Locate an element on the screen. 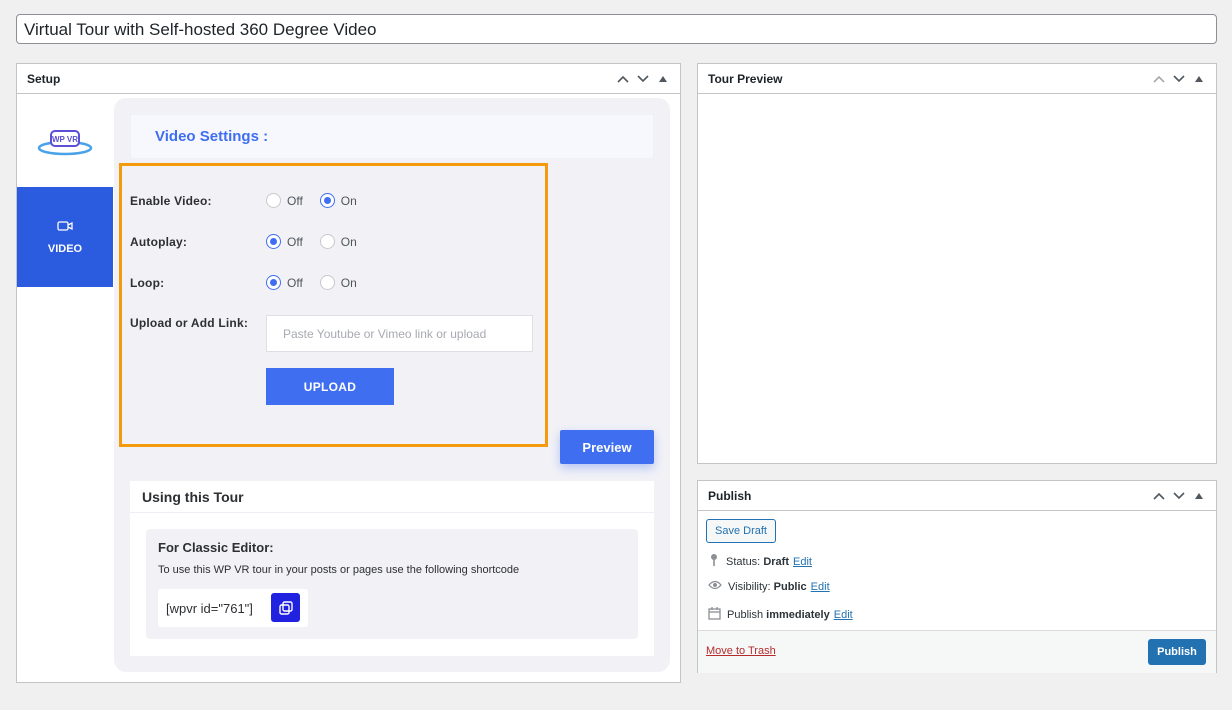 This screenshot has height=710, width=1232. classic-editor-heading: For Classic Editor: is located at coordinates (216, 547).